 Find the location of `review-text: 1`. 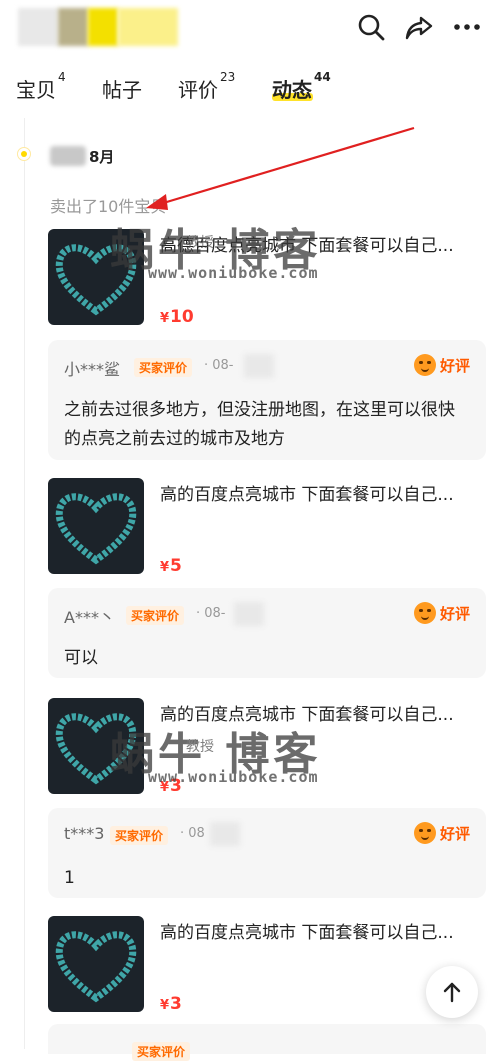

review-text: 1 is located at coordinates (69, 878).